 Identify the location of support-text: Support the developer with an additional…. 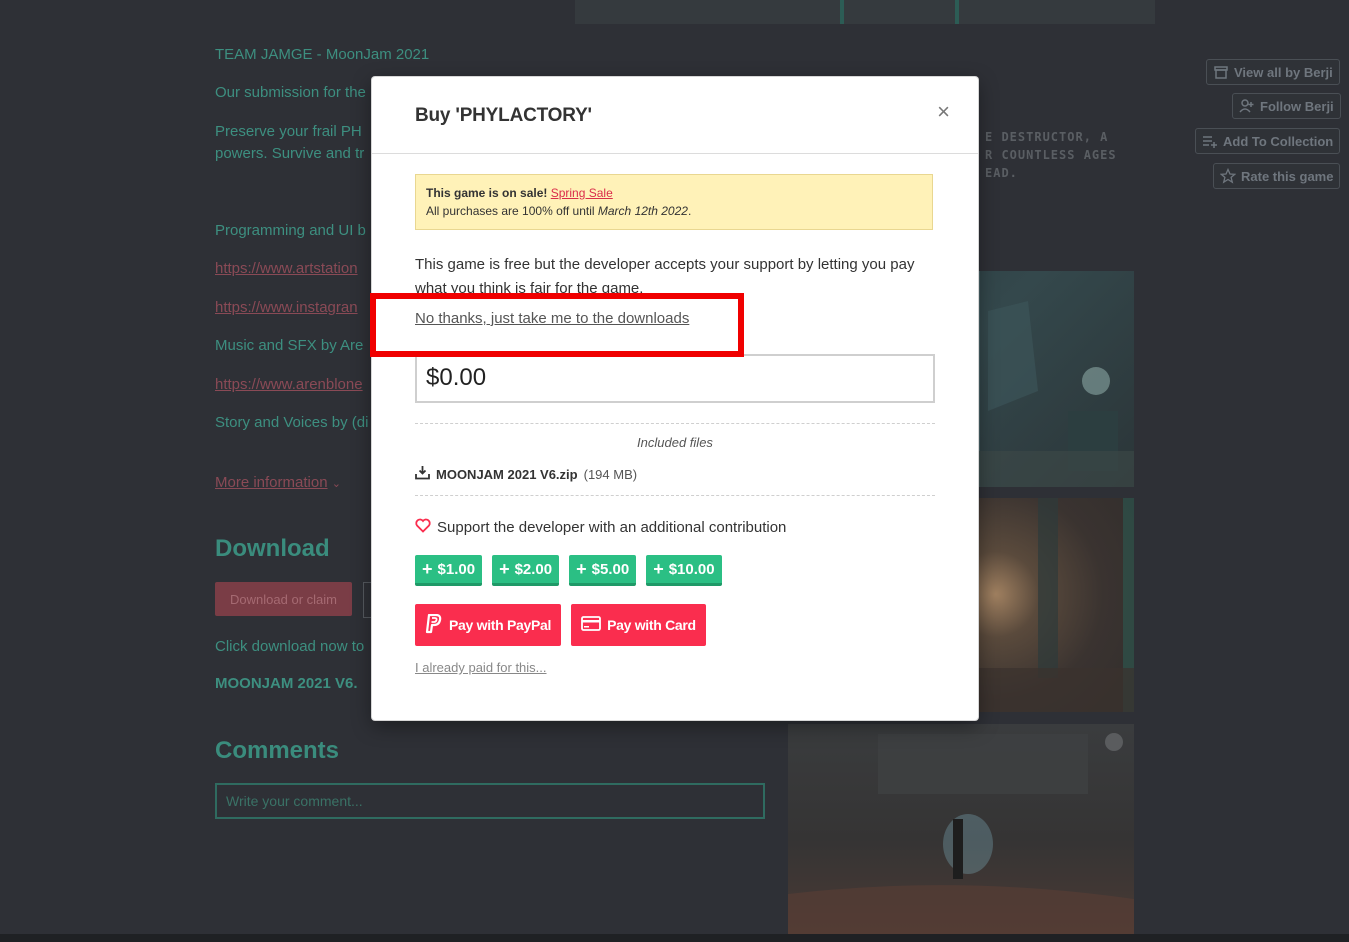
(612, 527).